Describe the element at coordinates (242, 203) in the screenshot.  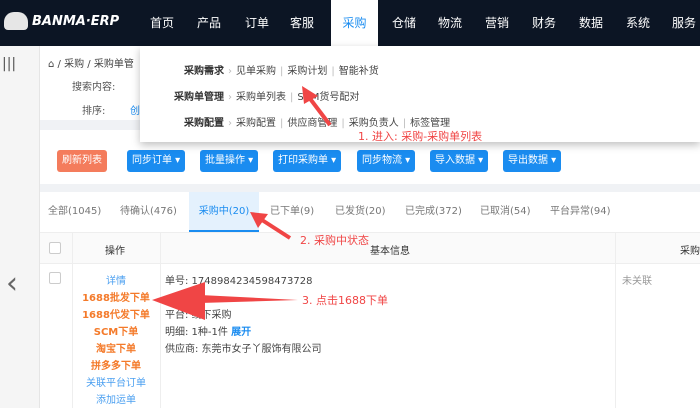
I see `annotation-arrows` at that location.